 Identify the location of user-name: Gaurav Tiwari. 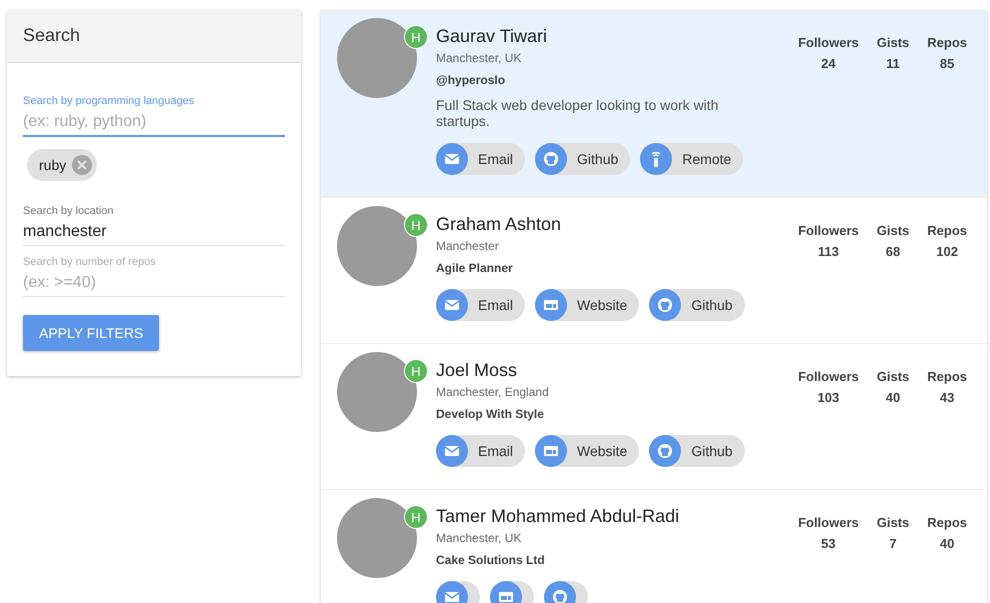
(492, 36).